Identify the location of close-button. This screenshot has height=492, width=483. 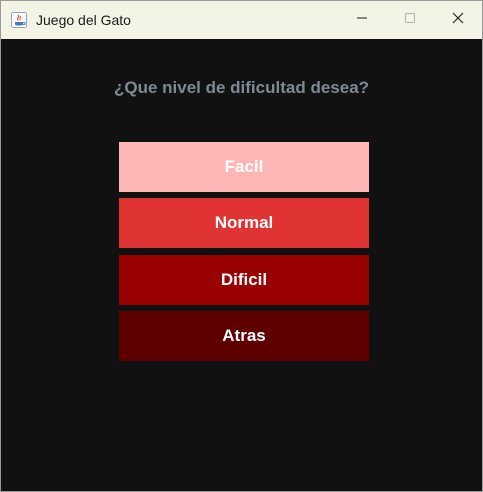
(458, 20).